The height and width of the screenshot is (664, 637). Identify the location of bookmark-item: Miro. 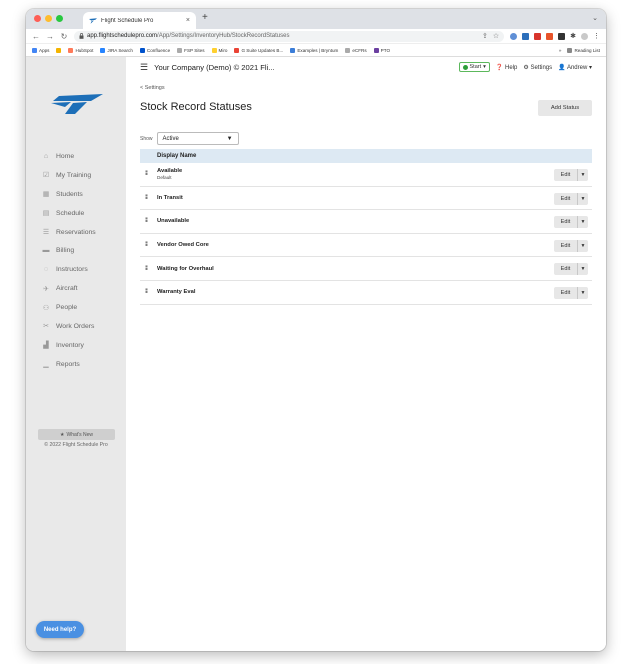
(219, 50).